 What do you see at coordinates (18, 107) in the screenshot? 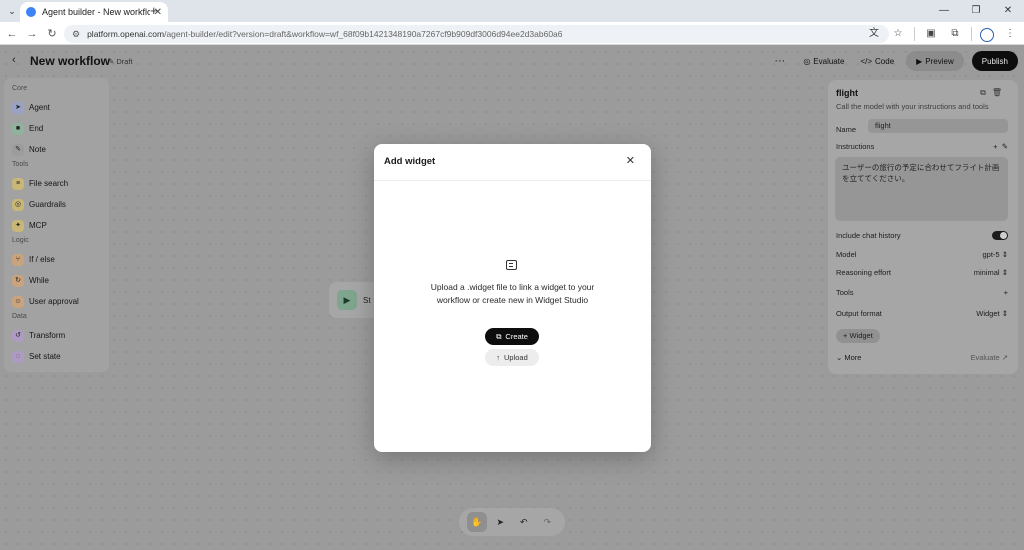
I see `agent-icon: ➤` at bounding box center [18, 107].